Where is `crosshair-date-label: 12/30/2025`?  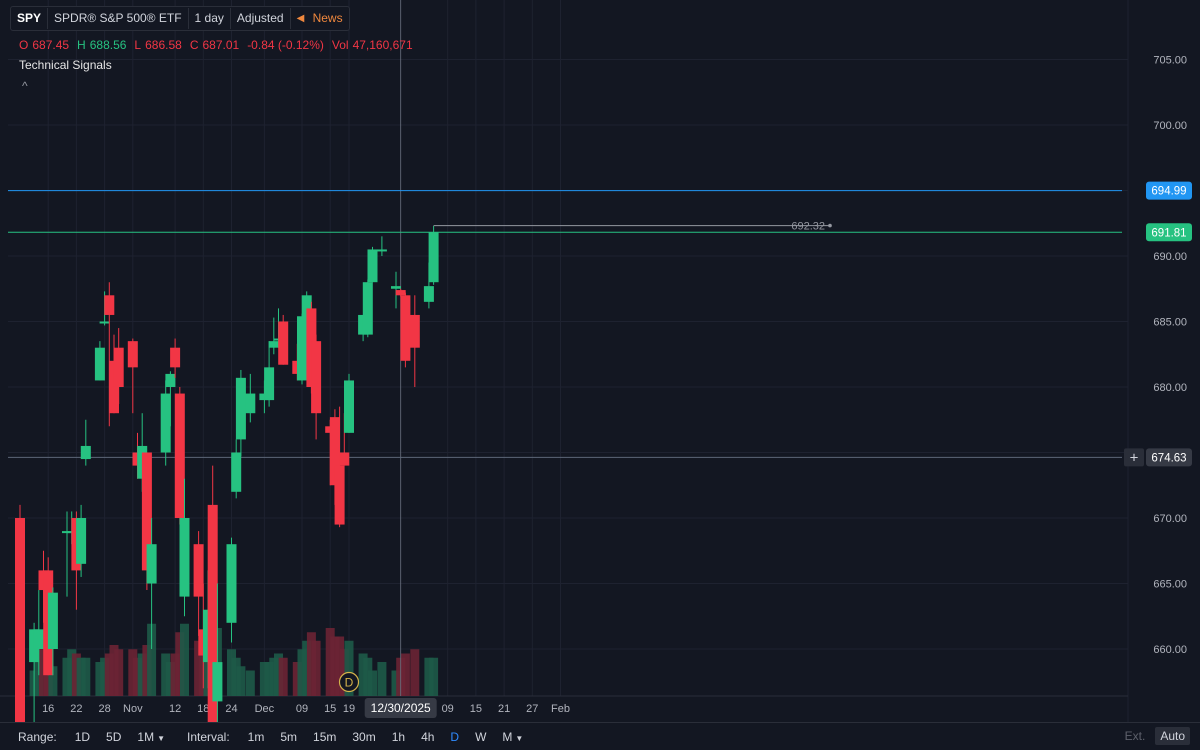 crosshair-date-label: 12/30/2025 is located at coordinates (401, 708).